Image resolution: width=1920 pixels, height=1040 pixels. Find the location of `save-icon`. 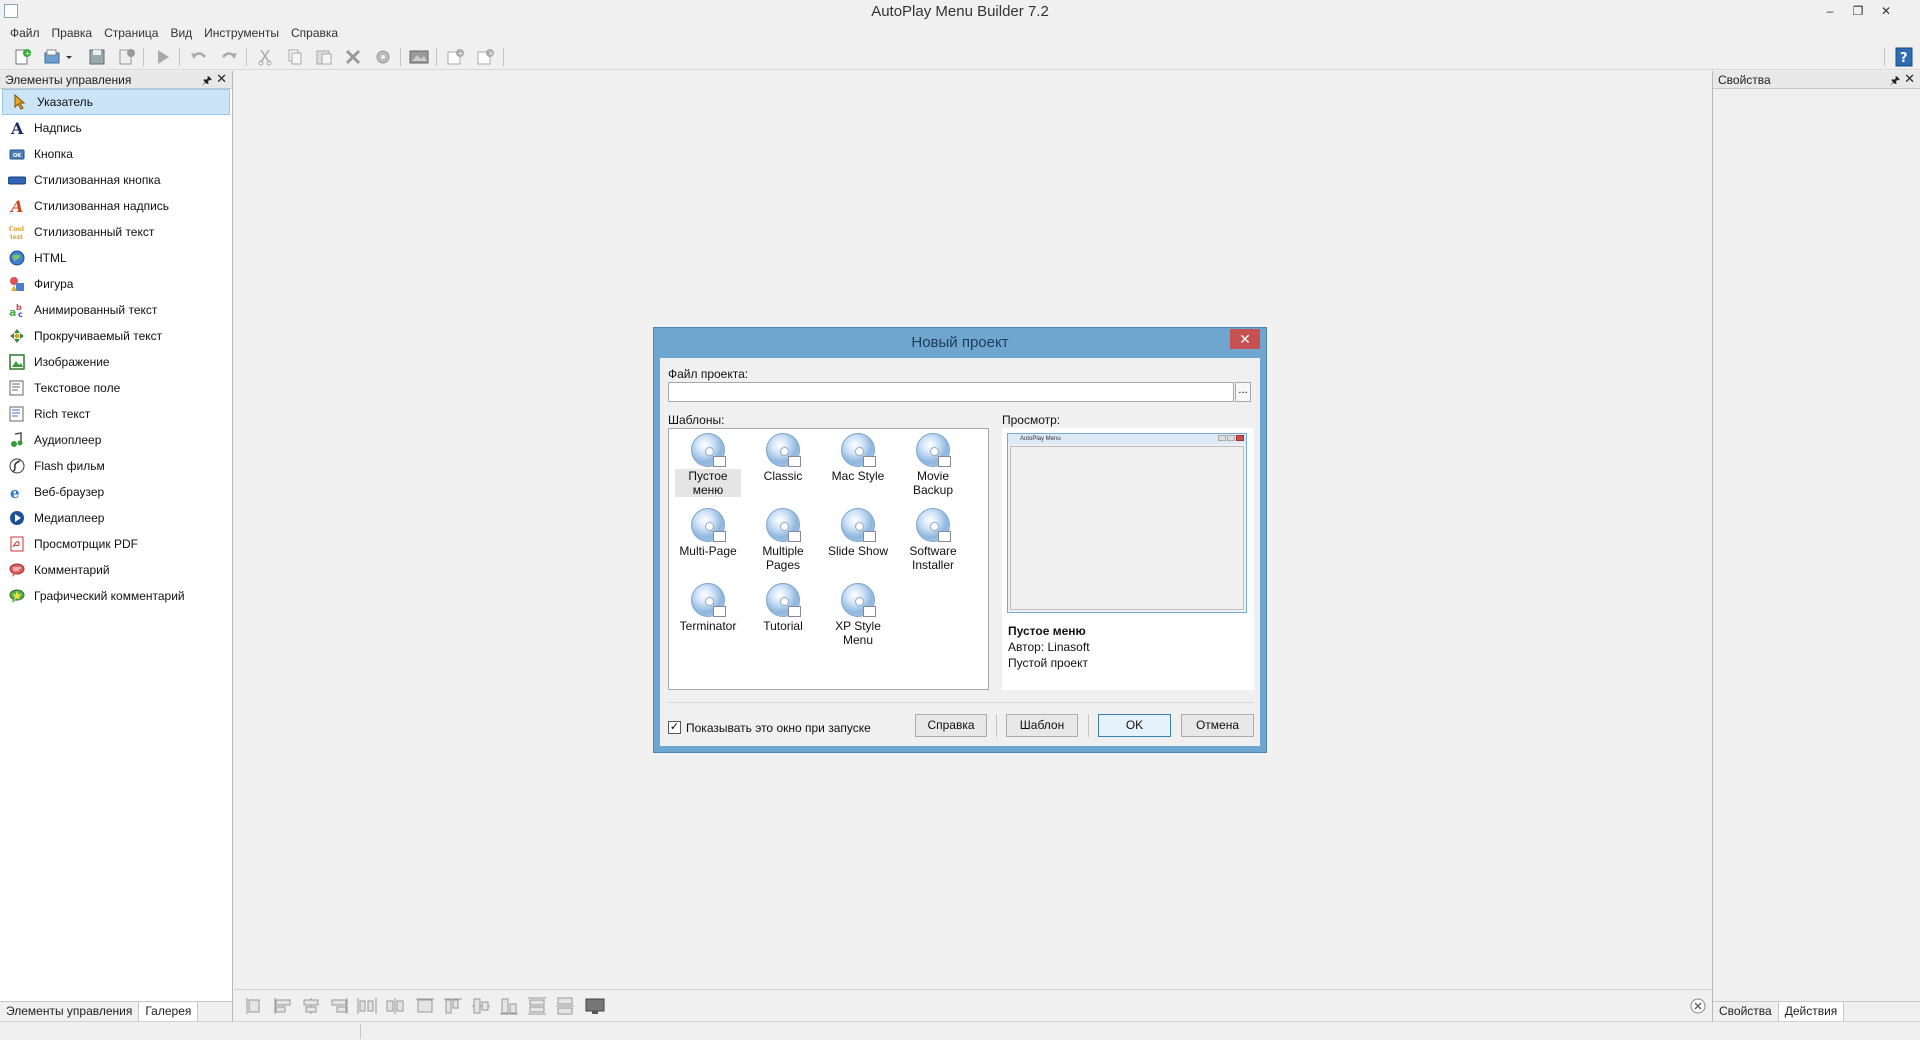

save-icon is located at coordinates (97, 57).